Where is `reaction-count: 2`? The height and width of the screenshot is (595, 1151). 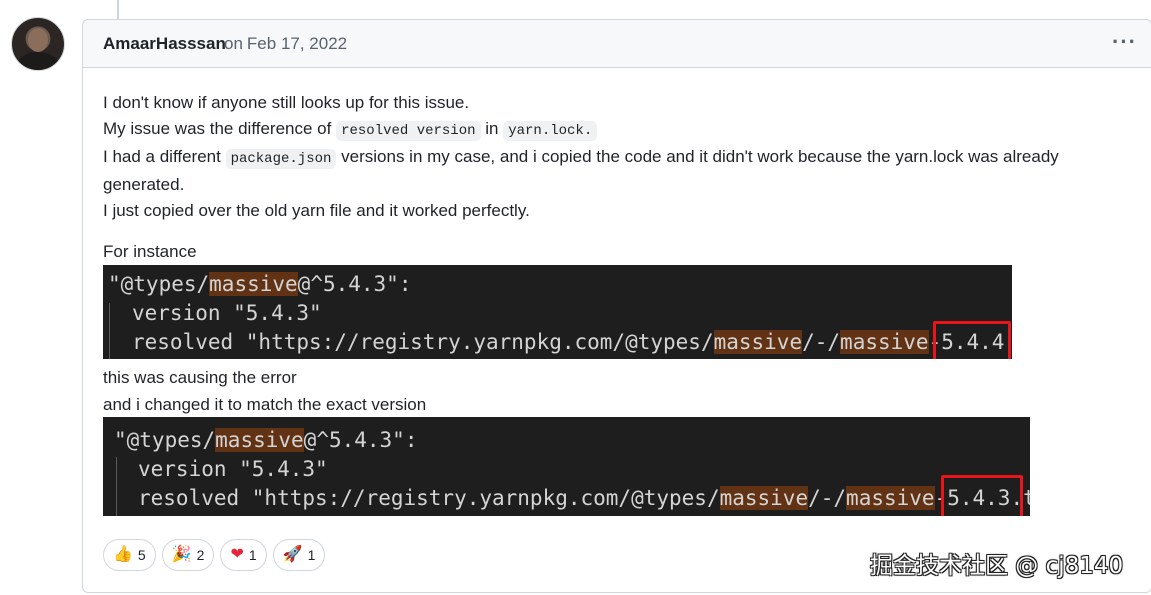 reaction-count: 2 is located at coordinates (200, 555).